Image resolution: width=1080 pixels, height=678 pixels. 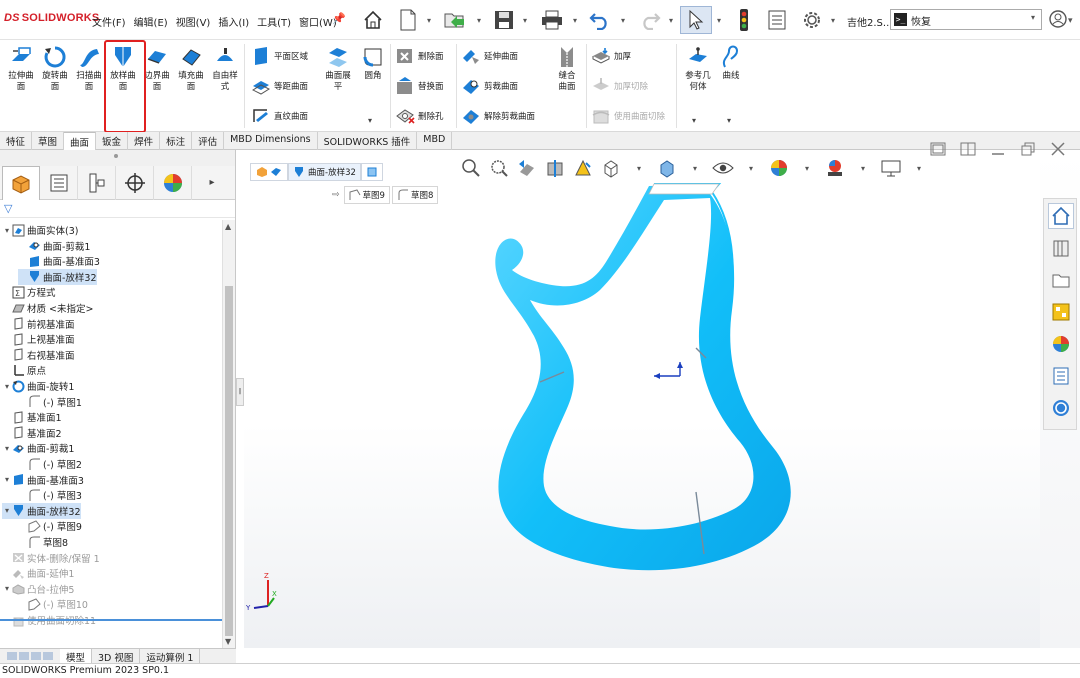 What do you see at coordinates (489, 56) in the screenshot?
I see `extend-surface-button: 延伸曲面` at bounding box center [489, 56].